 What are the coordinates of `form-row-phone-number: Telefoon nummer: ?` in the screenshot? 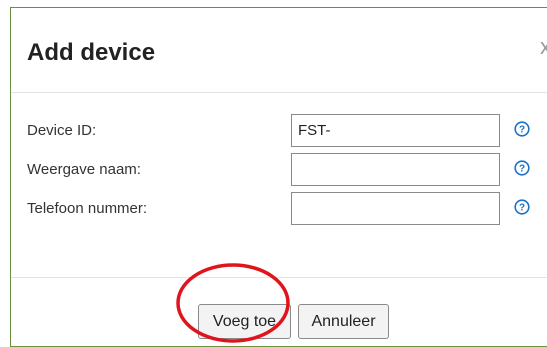 It's located at (287, 209).